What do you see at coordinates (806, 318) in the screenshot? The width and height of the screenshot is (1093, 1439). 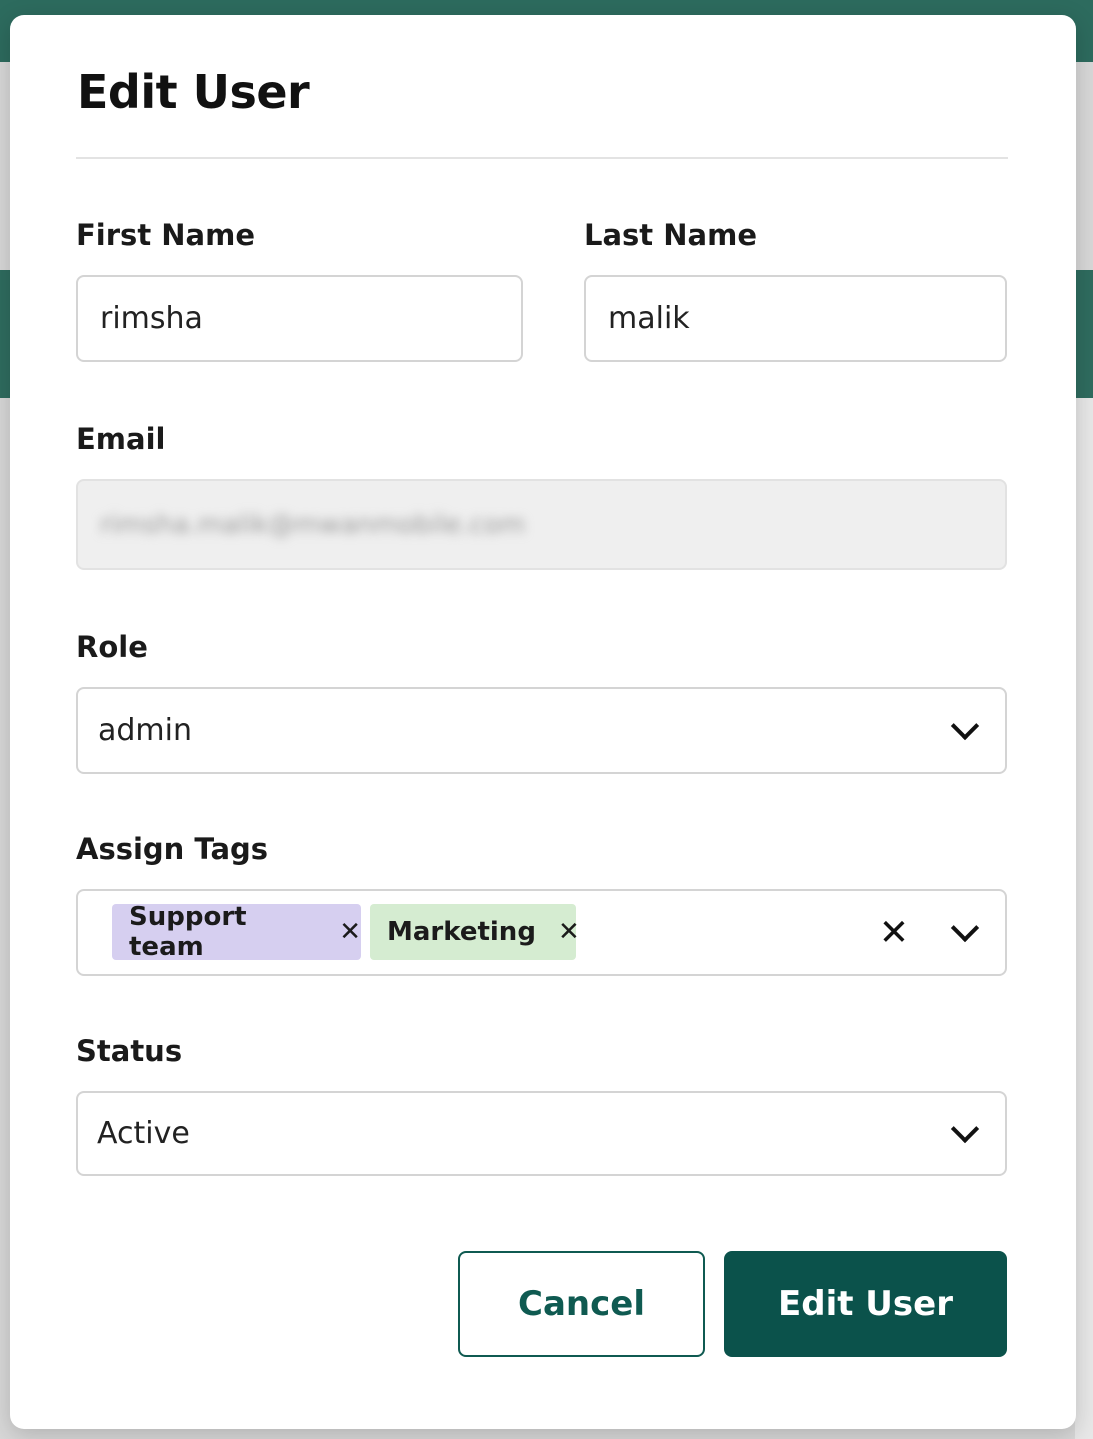 I see `last-name-input` at bounding box center [806, 318].